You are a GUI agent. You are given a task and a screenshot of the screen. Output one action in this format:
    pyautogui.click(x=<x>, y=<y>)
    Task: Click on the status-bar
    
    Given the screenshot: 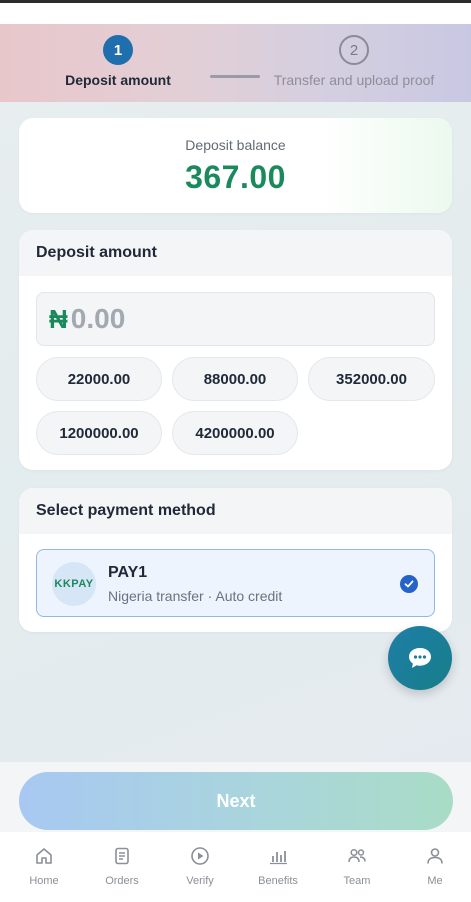 What is the action you would take?
    pyautogui.click(x=235, y=12)
    